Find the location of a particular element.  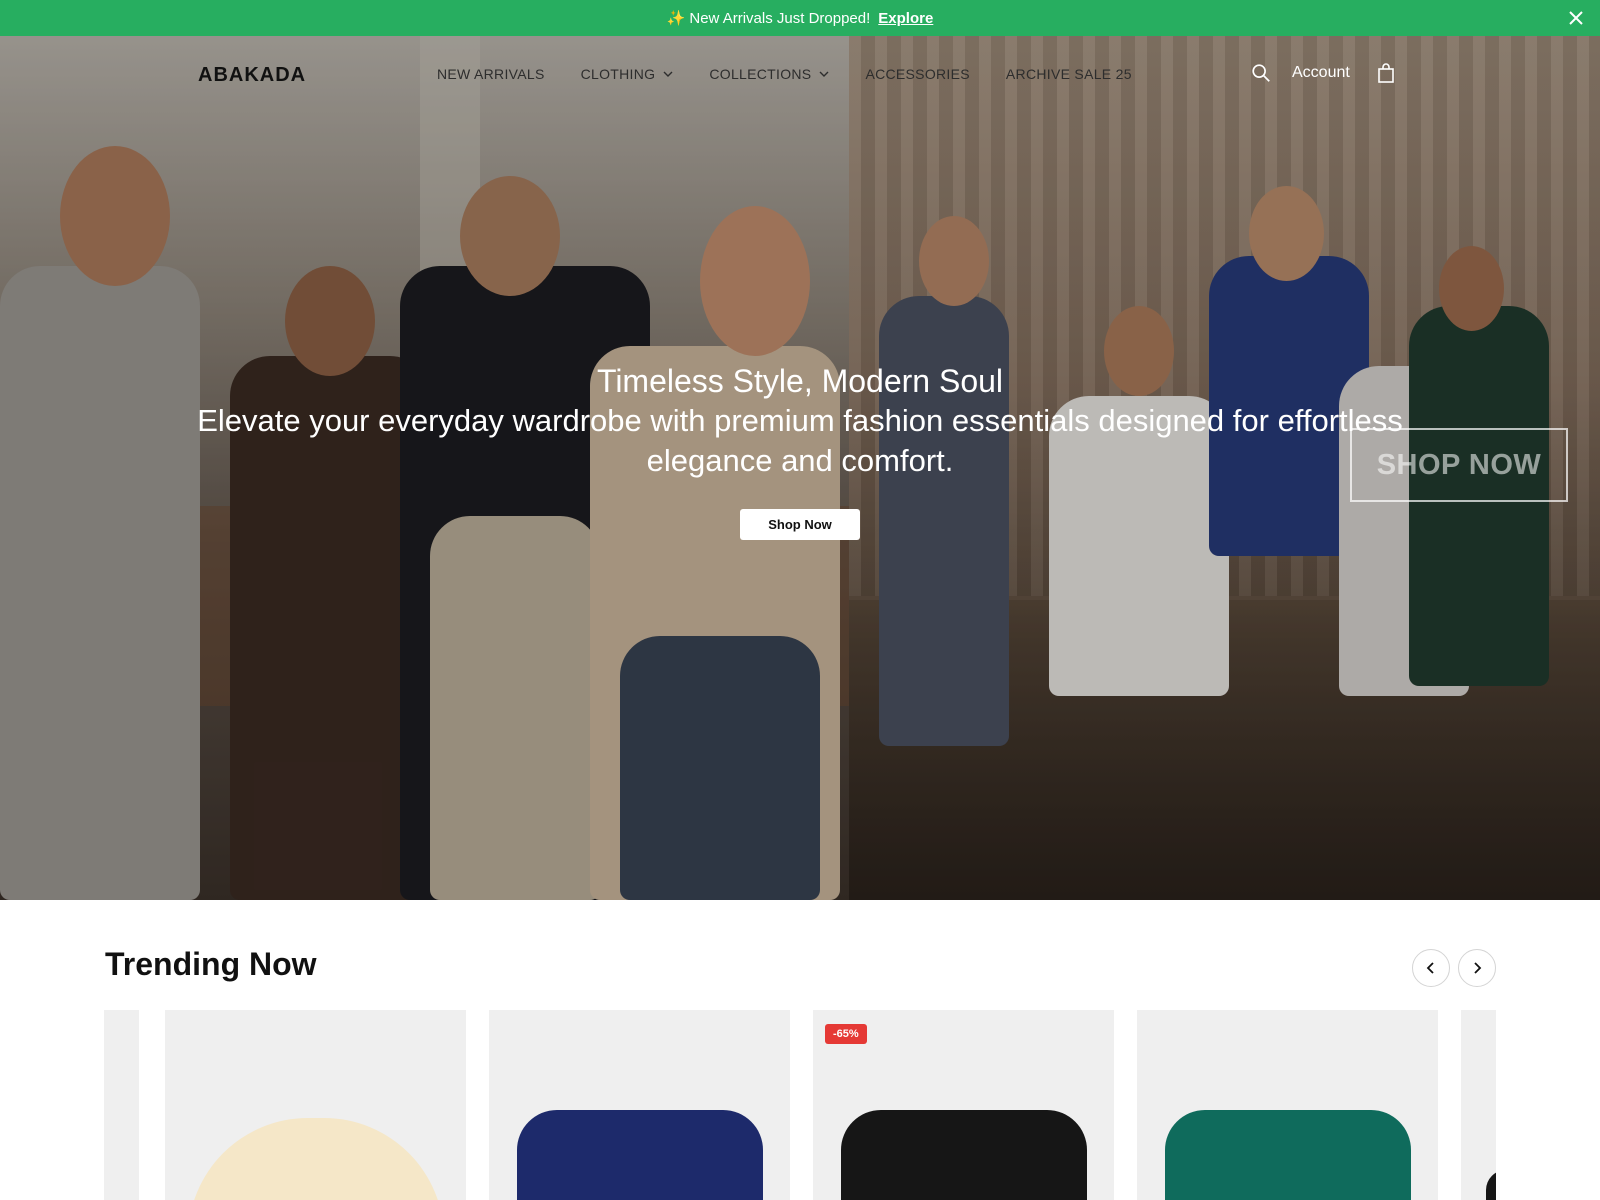

shop-now-button: Shop Now is located at coordinates (800, 524).